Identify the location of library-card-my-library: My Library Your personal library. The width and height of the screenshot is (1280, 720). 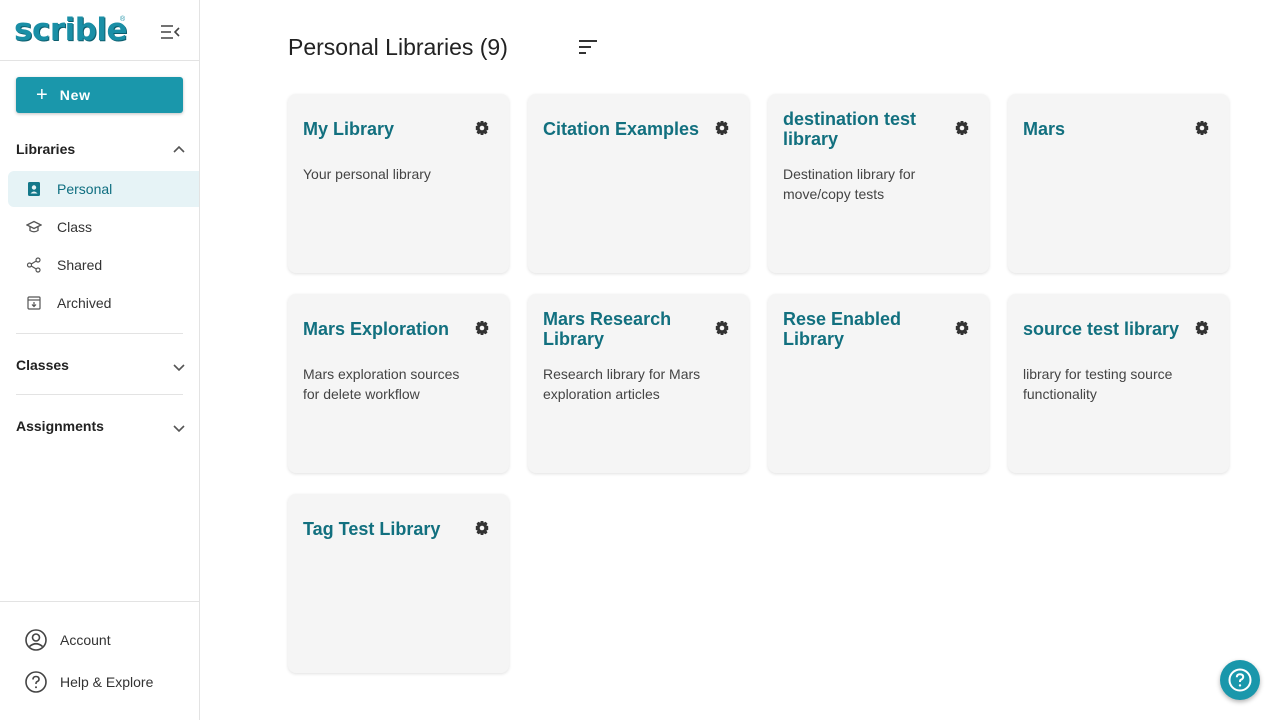
(398, 183).